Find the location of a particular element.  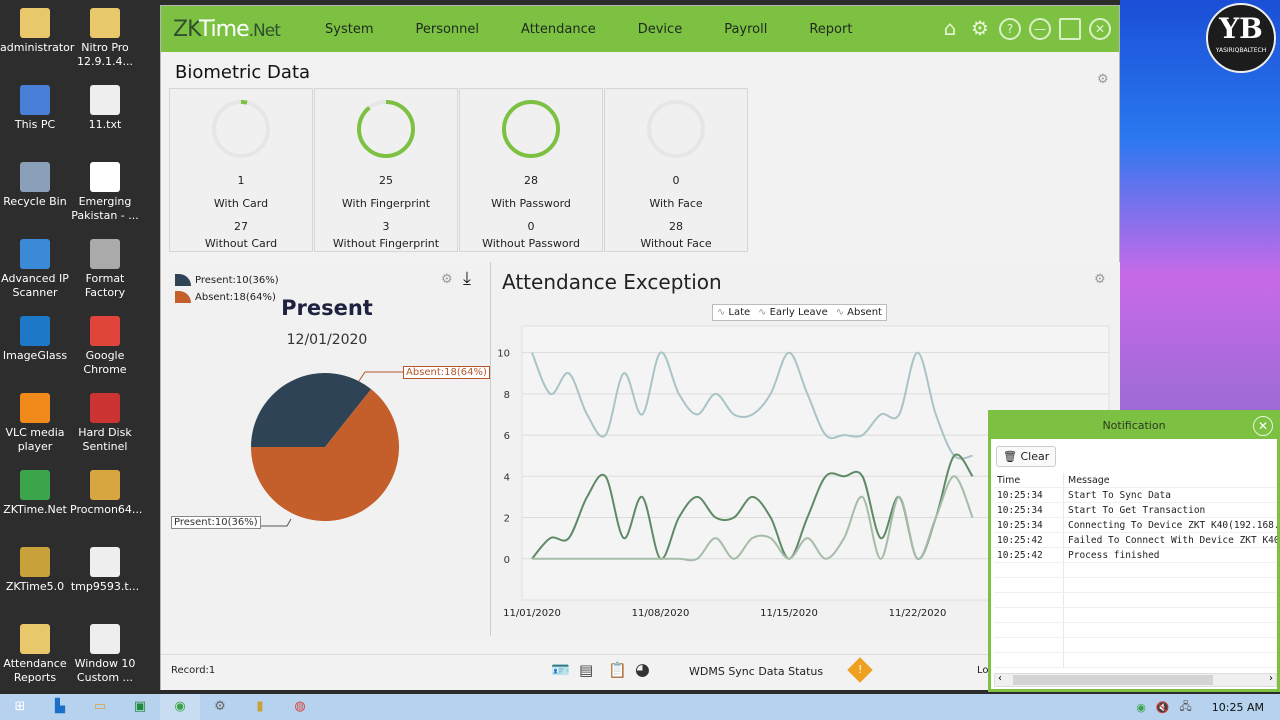

recycle-bin-icon is located at coordinates (35, 177).